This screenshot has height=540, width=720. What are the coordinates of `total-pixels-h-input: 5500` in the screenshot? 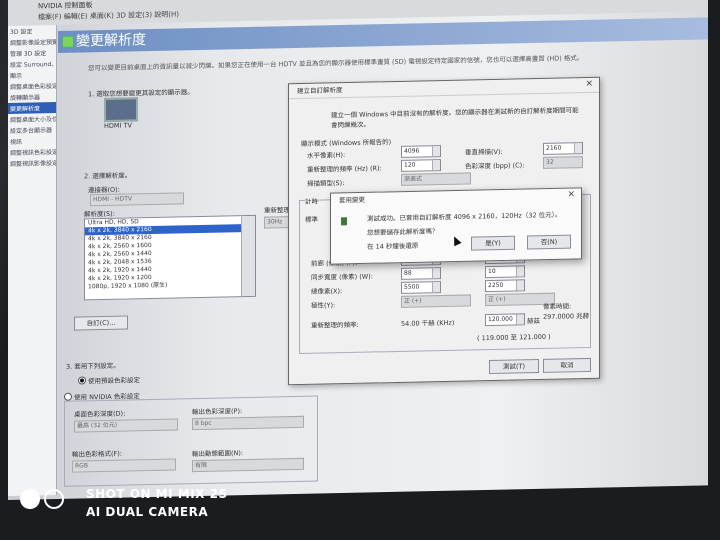 It's located at (421, 287).